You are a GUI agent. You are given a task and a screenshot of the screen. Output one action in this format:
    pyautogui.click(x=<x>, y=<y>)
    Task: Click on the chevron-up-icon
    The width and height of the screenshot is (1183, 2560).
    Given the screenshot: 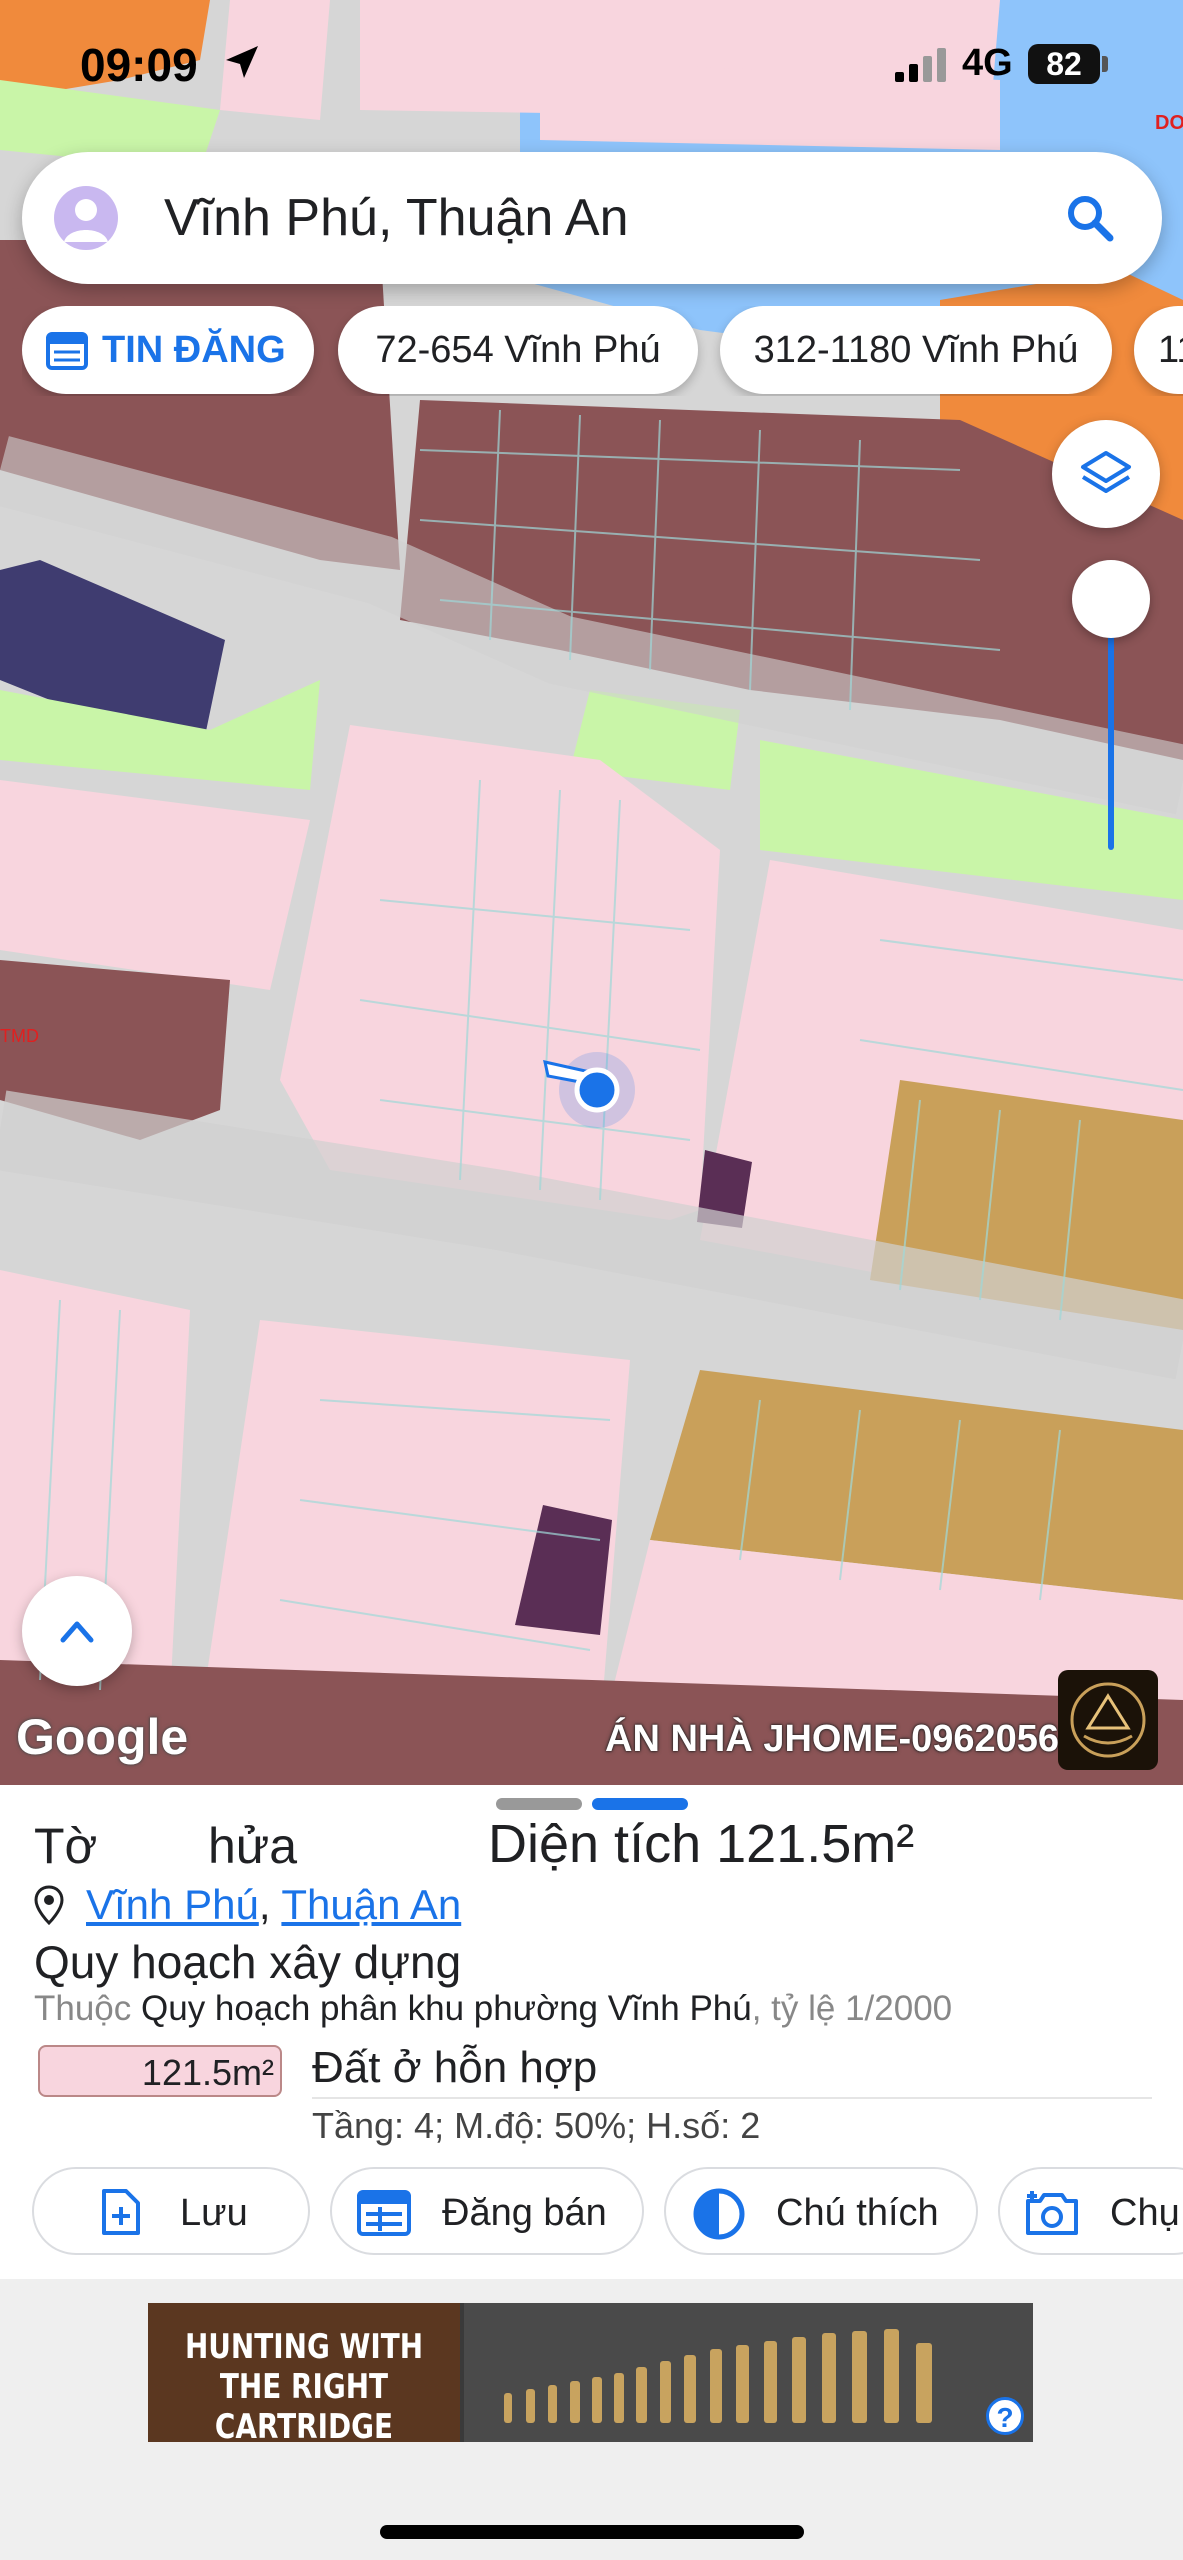 What is the action you would take?
    pyautogui.click(x=77, y=1632)
    